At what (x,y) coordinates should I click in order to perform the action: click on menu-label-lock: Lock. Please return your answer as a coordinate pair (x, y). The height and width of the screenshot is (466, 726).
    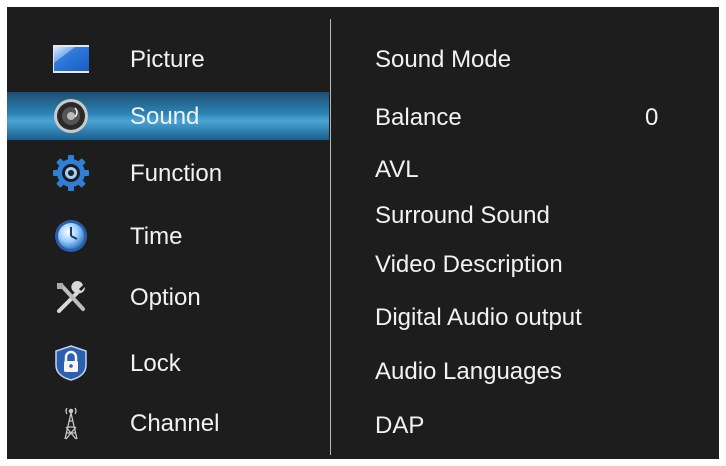
    Looking at the image, I should click on (155, 363).